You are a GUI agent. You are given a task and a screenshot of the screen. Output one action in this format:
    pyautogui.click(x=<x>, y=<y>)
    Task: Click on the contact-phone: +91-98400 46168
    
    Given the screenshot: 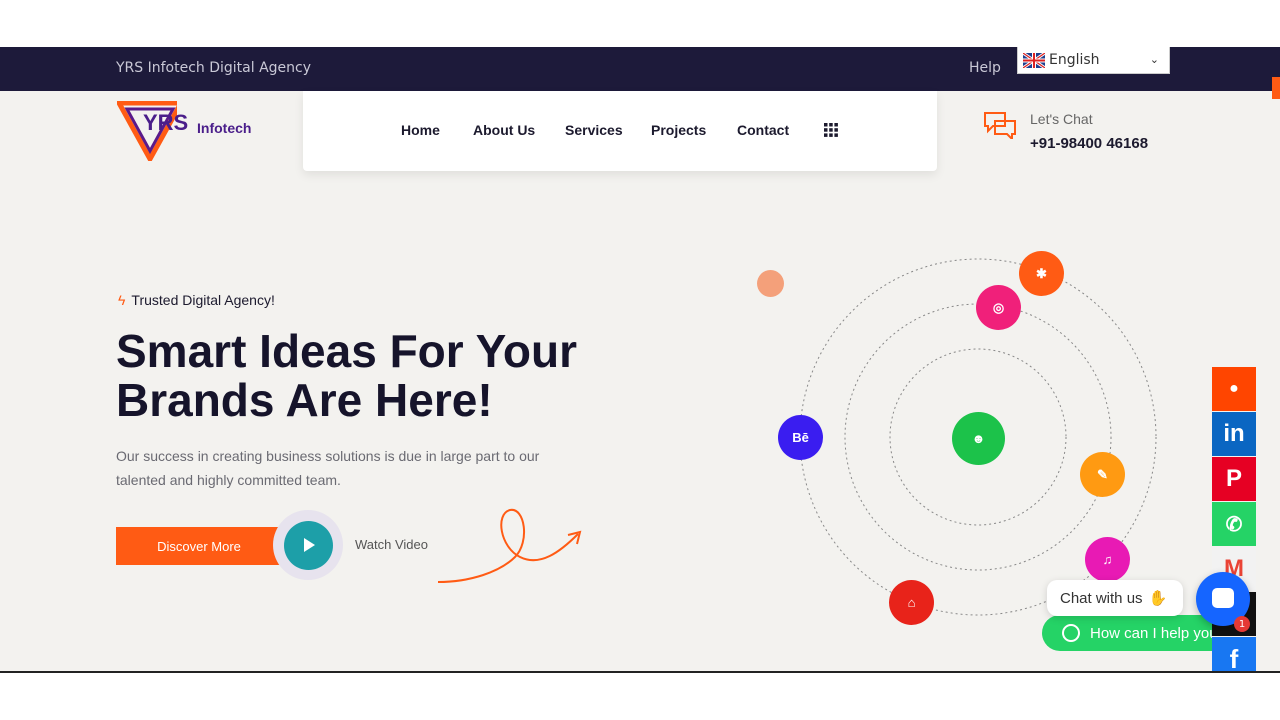 What is the action you would take?
    pyautogui.click(x=1089, y=143)
    